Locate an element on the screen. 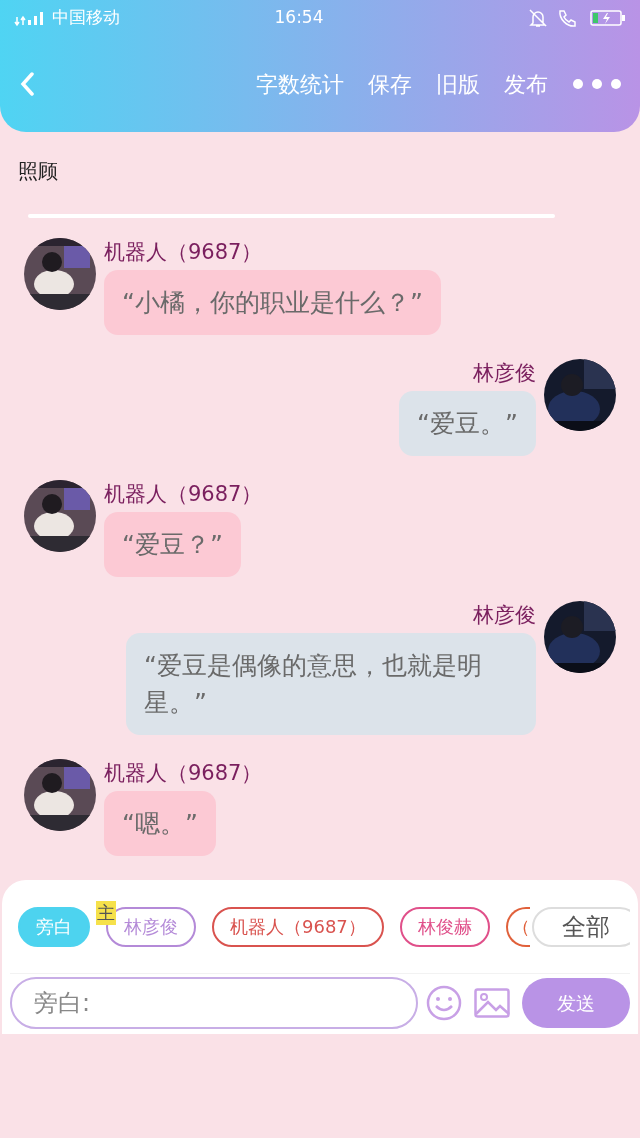 The image size is (640, 1138). header-action: 保存 is located at coordinates (390, 84).